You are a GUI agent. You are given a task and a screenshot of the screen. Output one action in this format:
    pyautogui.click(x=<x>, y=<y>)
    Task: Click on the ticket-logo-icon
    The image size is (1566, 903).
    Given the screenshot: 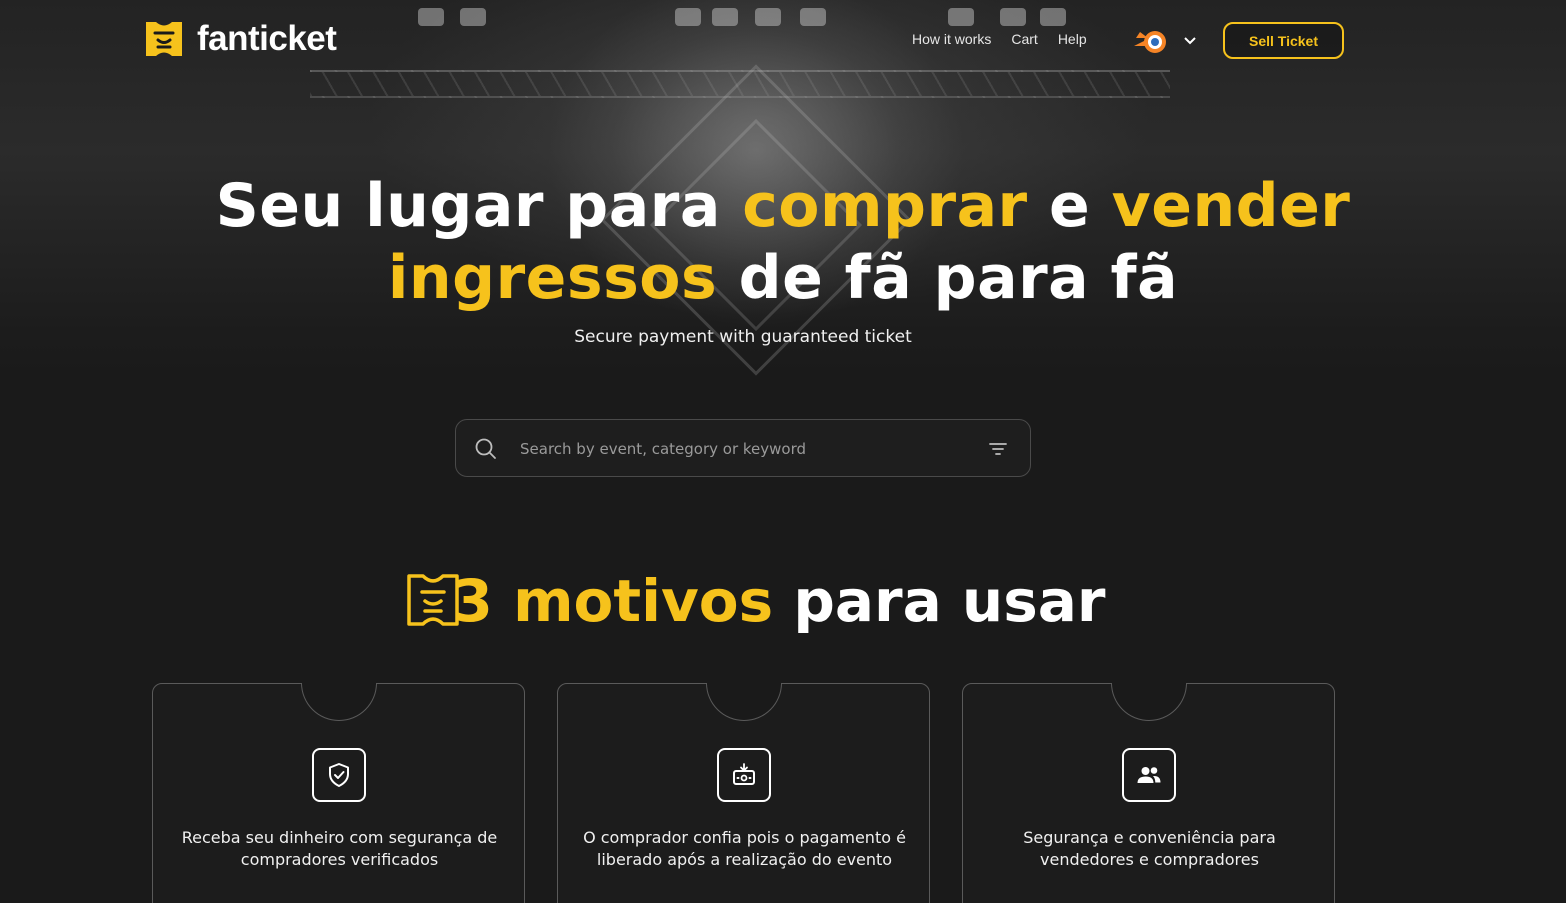 What is the action you would take?
    pyautogui.click(x=164, y=39)
    